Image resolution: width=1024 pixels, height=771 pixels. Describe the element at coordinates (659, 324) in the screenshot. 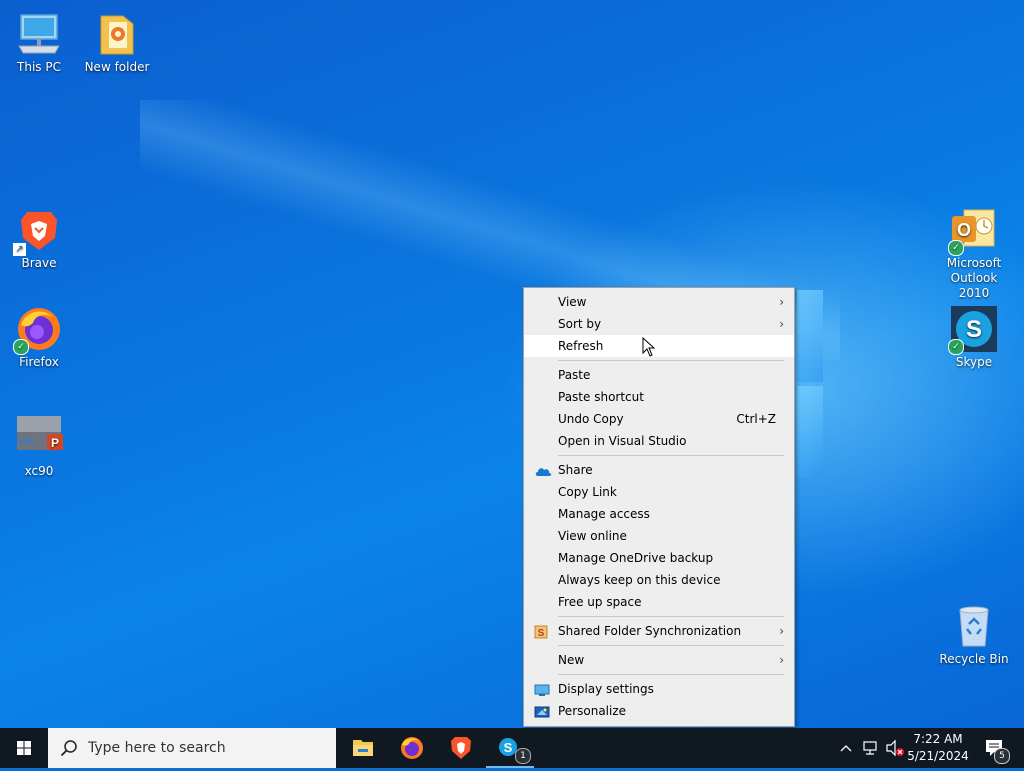

I see `menu-item-sort-by: Sort by ›` at that location.